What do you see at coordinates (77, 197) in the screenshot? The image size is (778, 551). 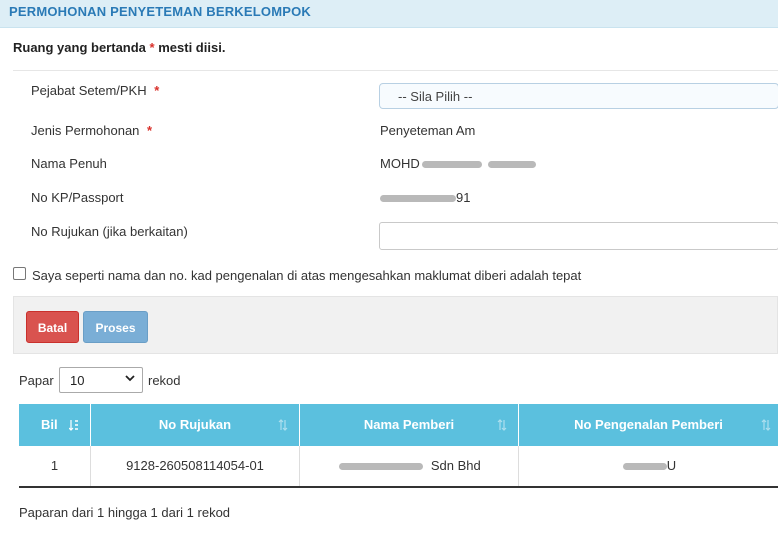 I see `kp-label: No KP/Passport` at bounding box center [77, 197].